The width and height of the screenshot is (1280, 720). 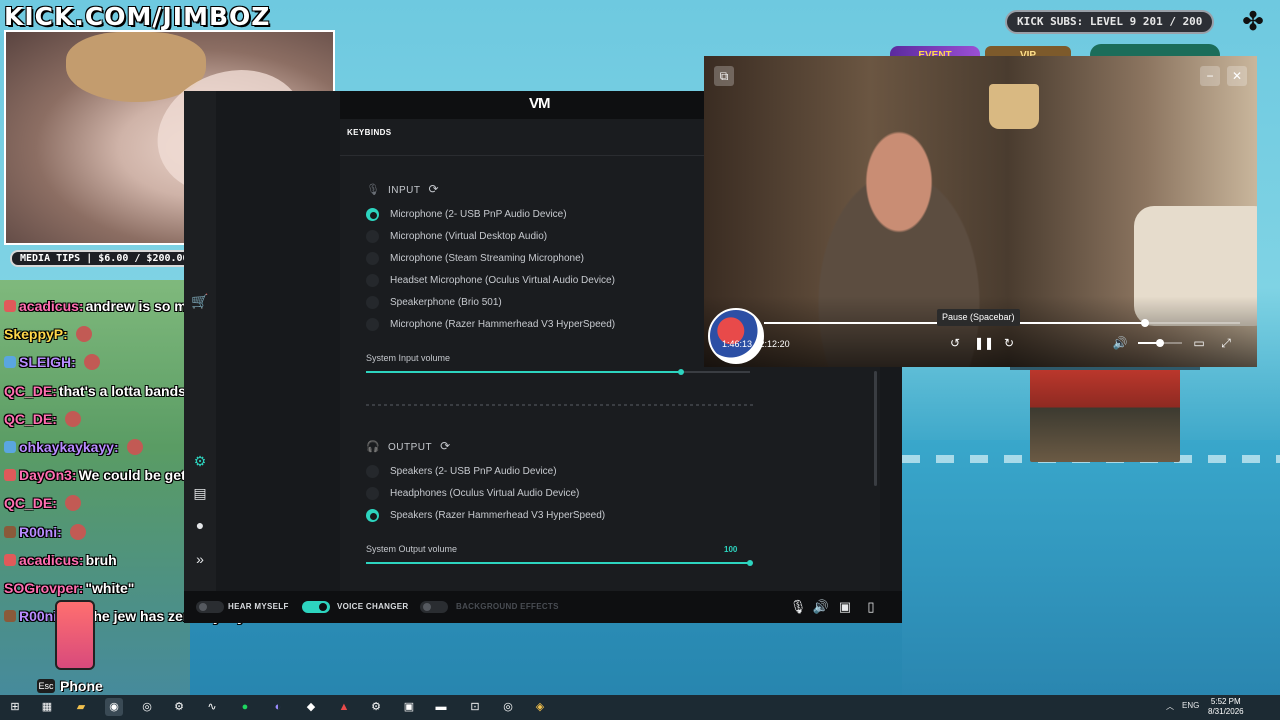 What do you see at coordinates (984, 343) in the screenshot?
I see `pause-icon: ❚❚` at bounding box center [984, 343].